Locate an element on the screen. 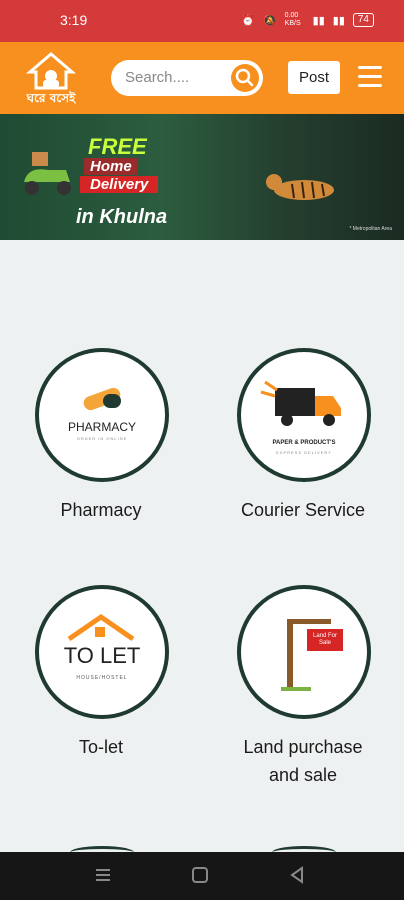 This screenshot has width=404, height=900. land-image: Land For Sale is located at coordinates (304, 652).